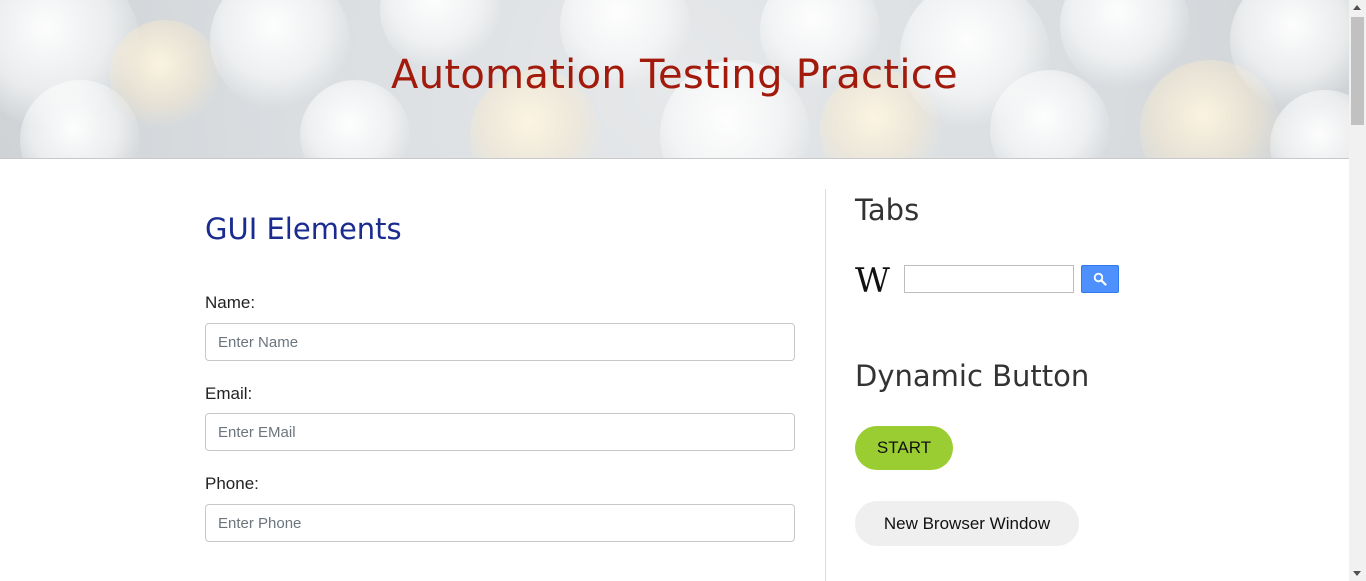 The height and width of the screenshot is (581, 1366). I want to click on name-label: Name:, so click(230, 302).